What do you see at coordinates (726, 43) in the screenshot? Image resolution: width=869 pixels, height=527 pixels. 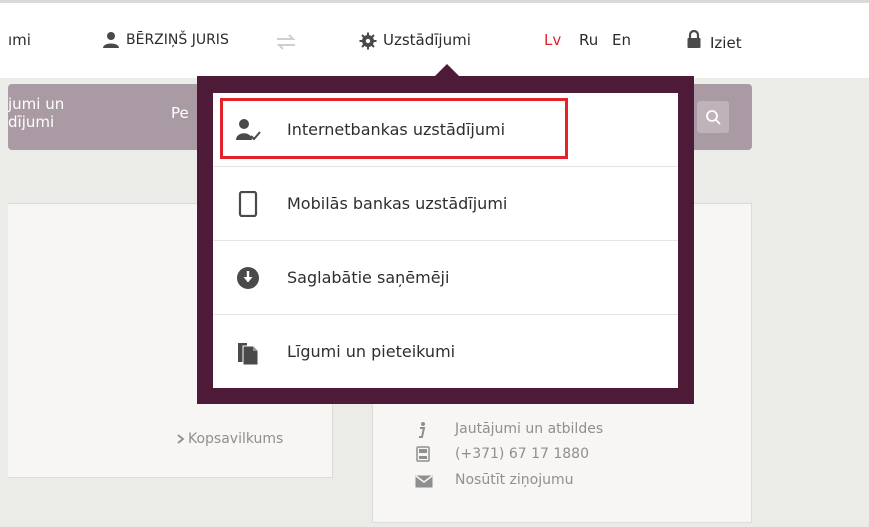 I see `logout-link: Iziet` at bounding box center [726, 43].